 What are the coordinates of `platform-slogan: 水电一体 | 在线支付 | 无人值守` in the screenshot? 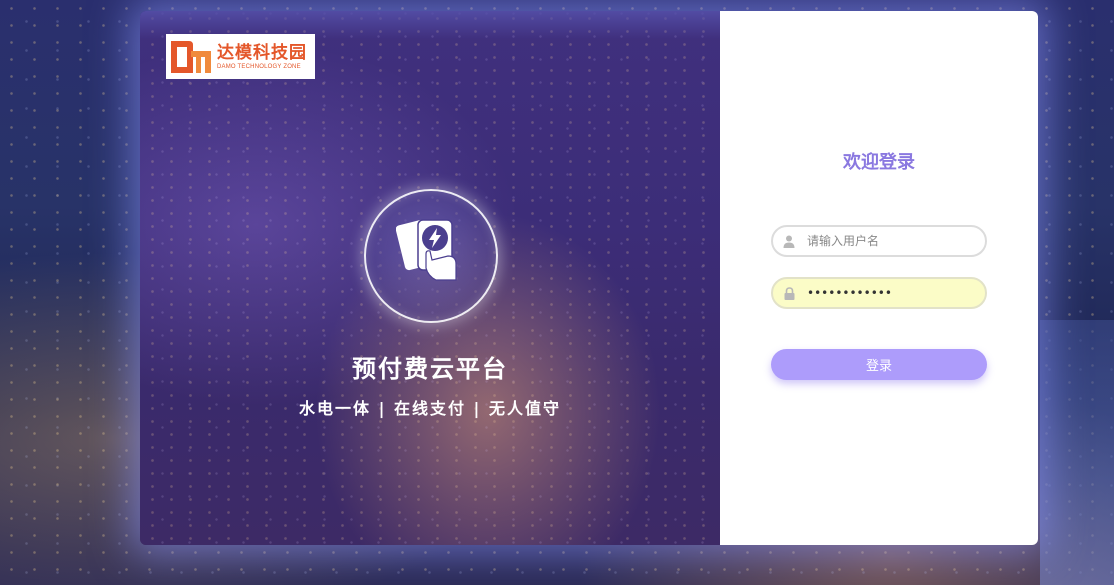 It's located at (430, 408).